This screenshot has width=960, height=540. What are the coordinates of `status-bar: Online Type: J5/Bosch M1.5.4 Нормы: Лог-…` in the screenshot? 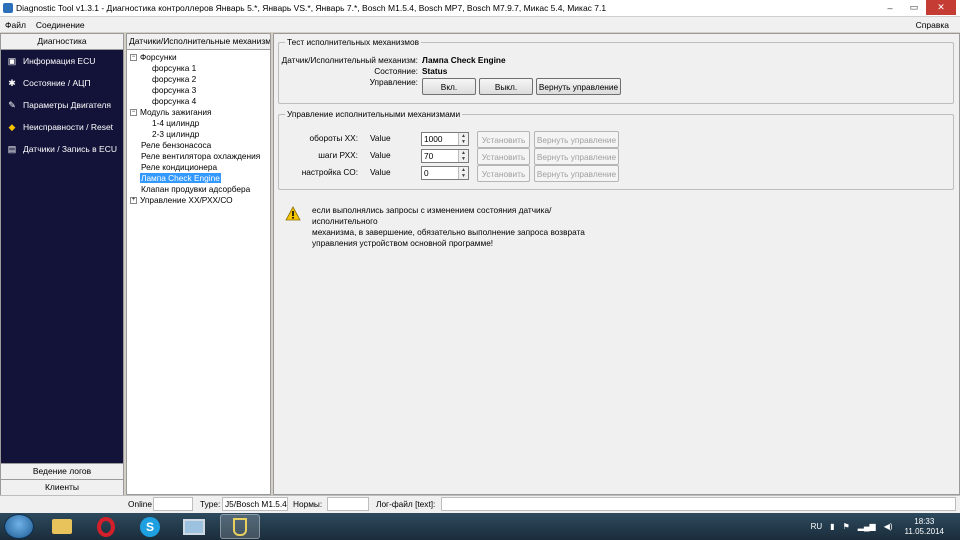 It's located at (480, 504).